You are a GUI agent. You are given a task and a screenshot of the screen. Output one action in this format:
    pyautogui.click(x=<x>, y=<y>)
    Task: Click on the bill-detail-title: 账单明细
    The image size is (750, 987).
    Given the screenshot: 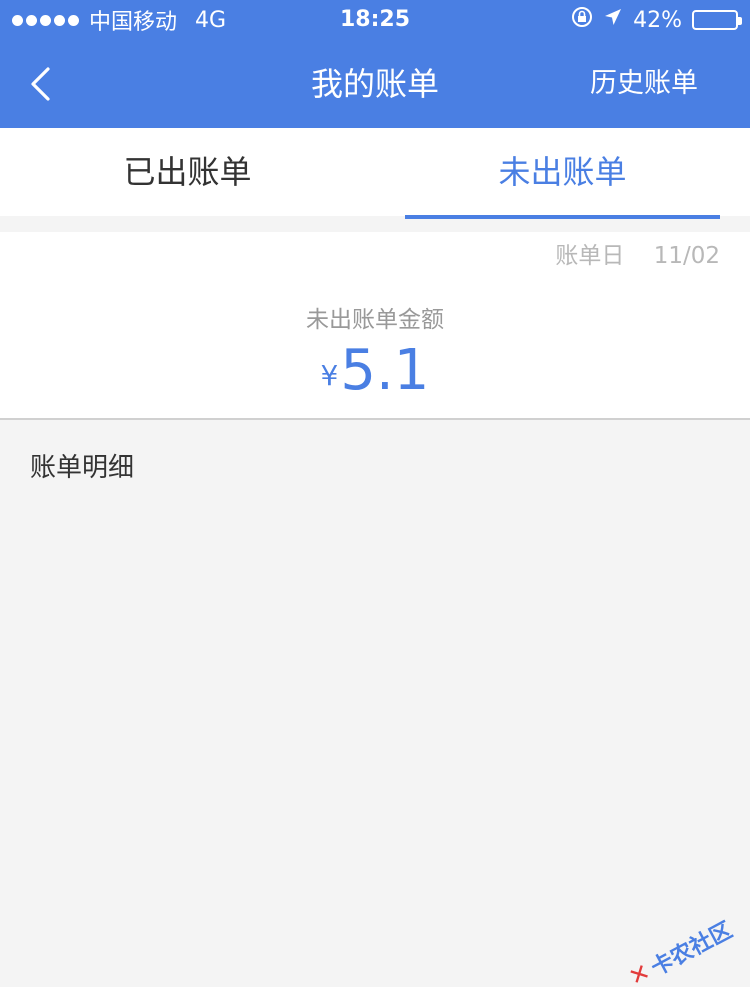 What is the action you would take?
    pyautogui.click(x=82, y=468)
    